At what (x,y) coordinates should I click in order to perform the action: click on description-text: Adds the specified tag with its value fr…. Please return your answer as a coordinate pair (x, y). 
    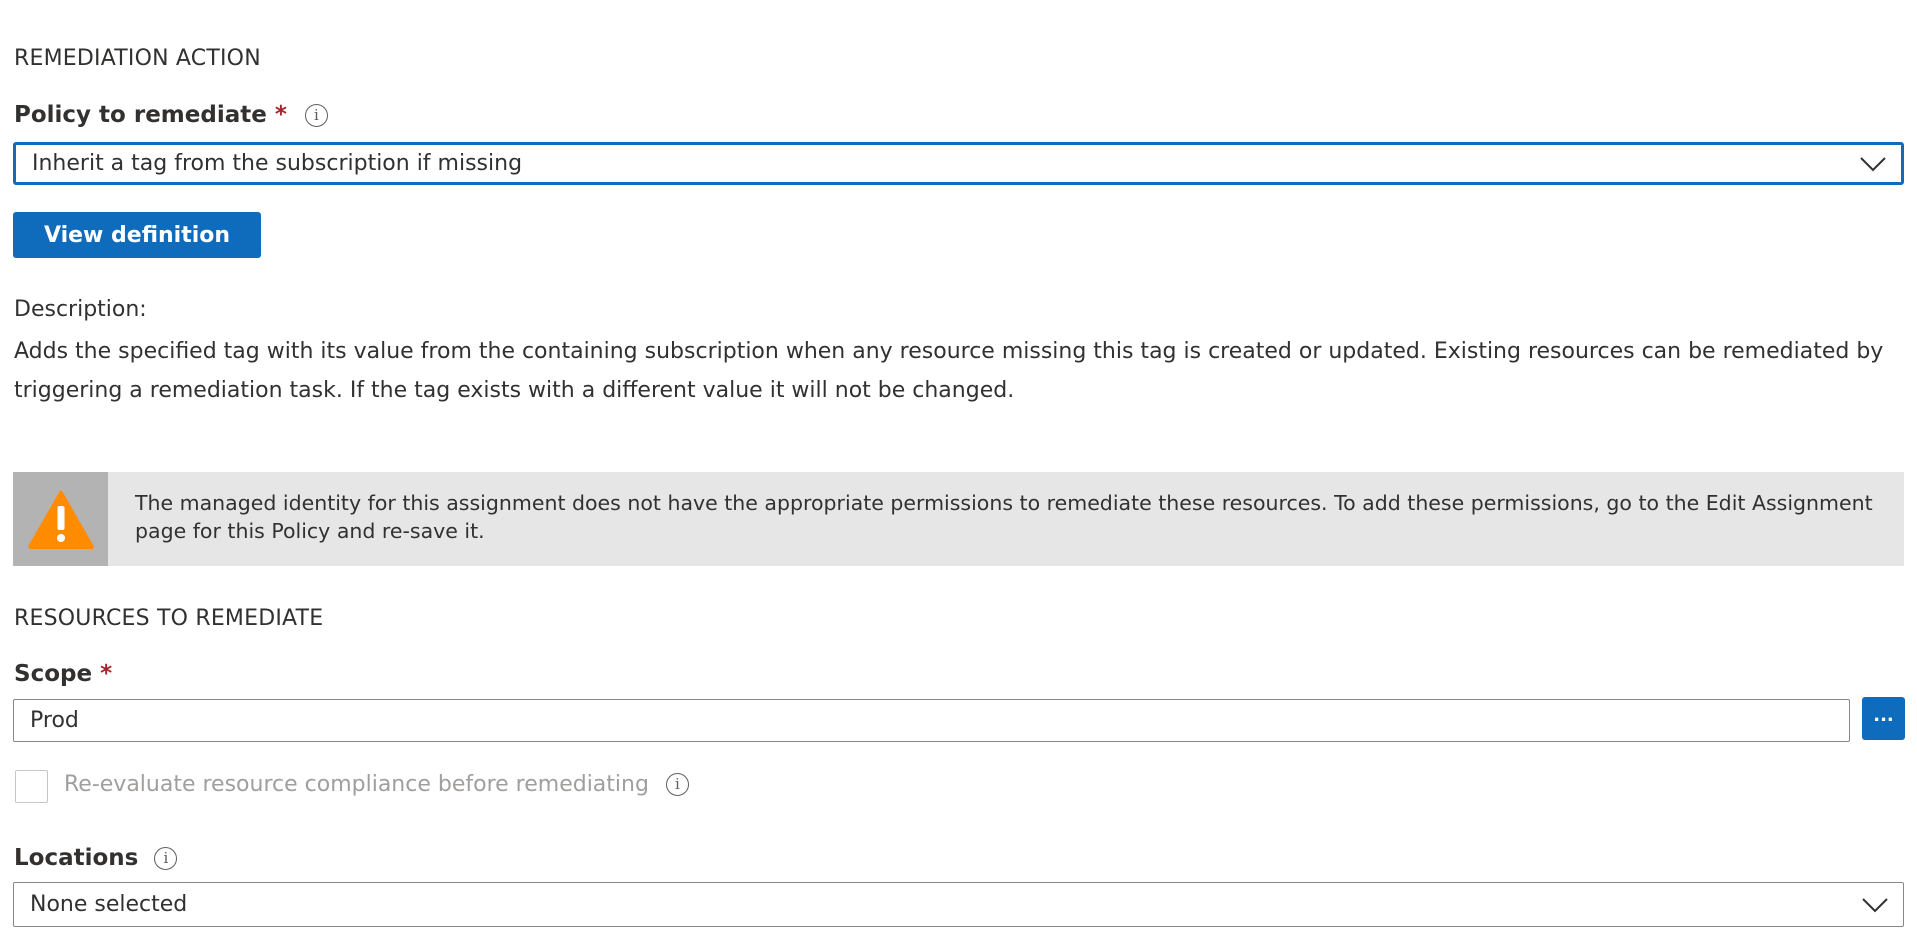
    Looking at the image, I should click on (949, 371).